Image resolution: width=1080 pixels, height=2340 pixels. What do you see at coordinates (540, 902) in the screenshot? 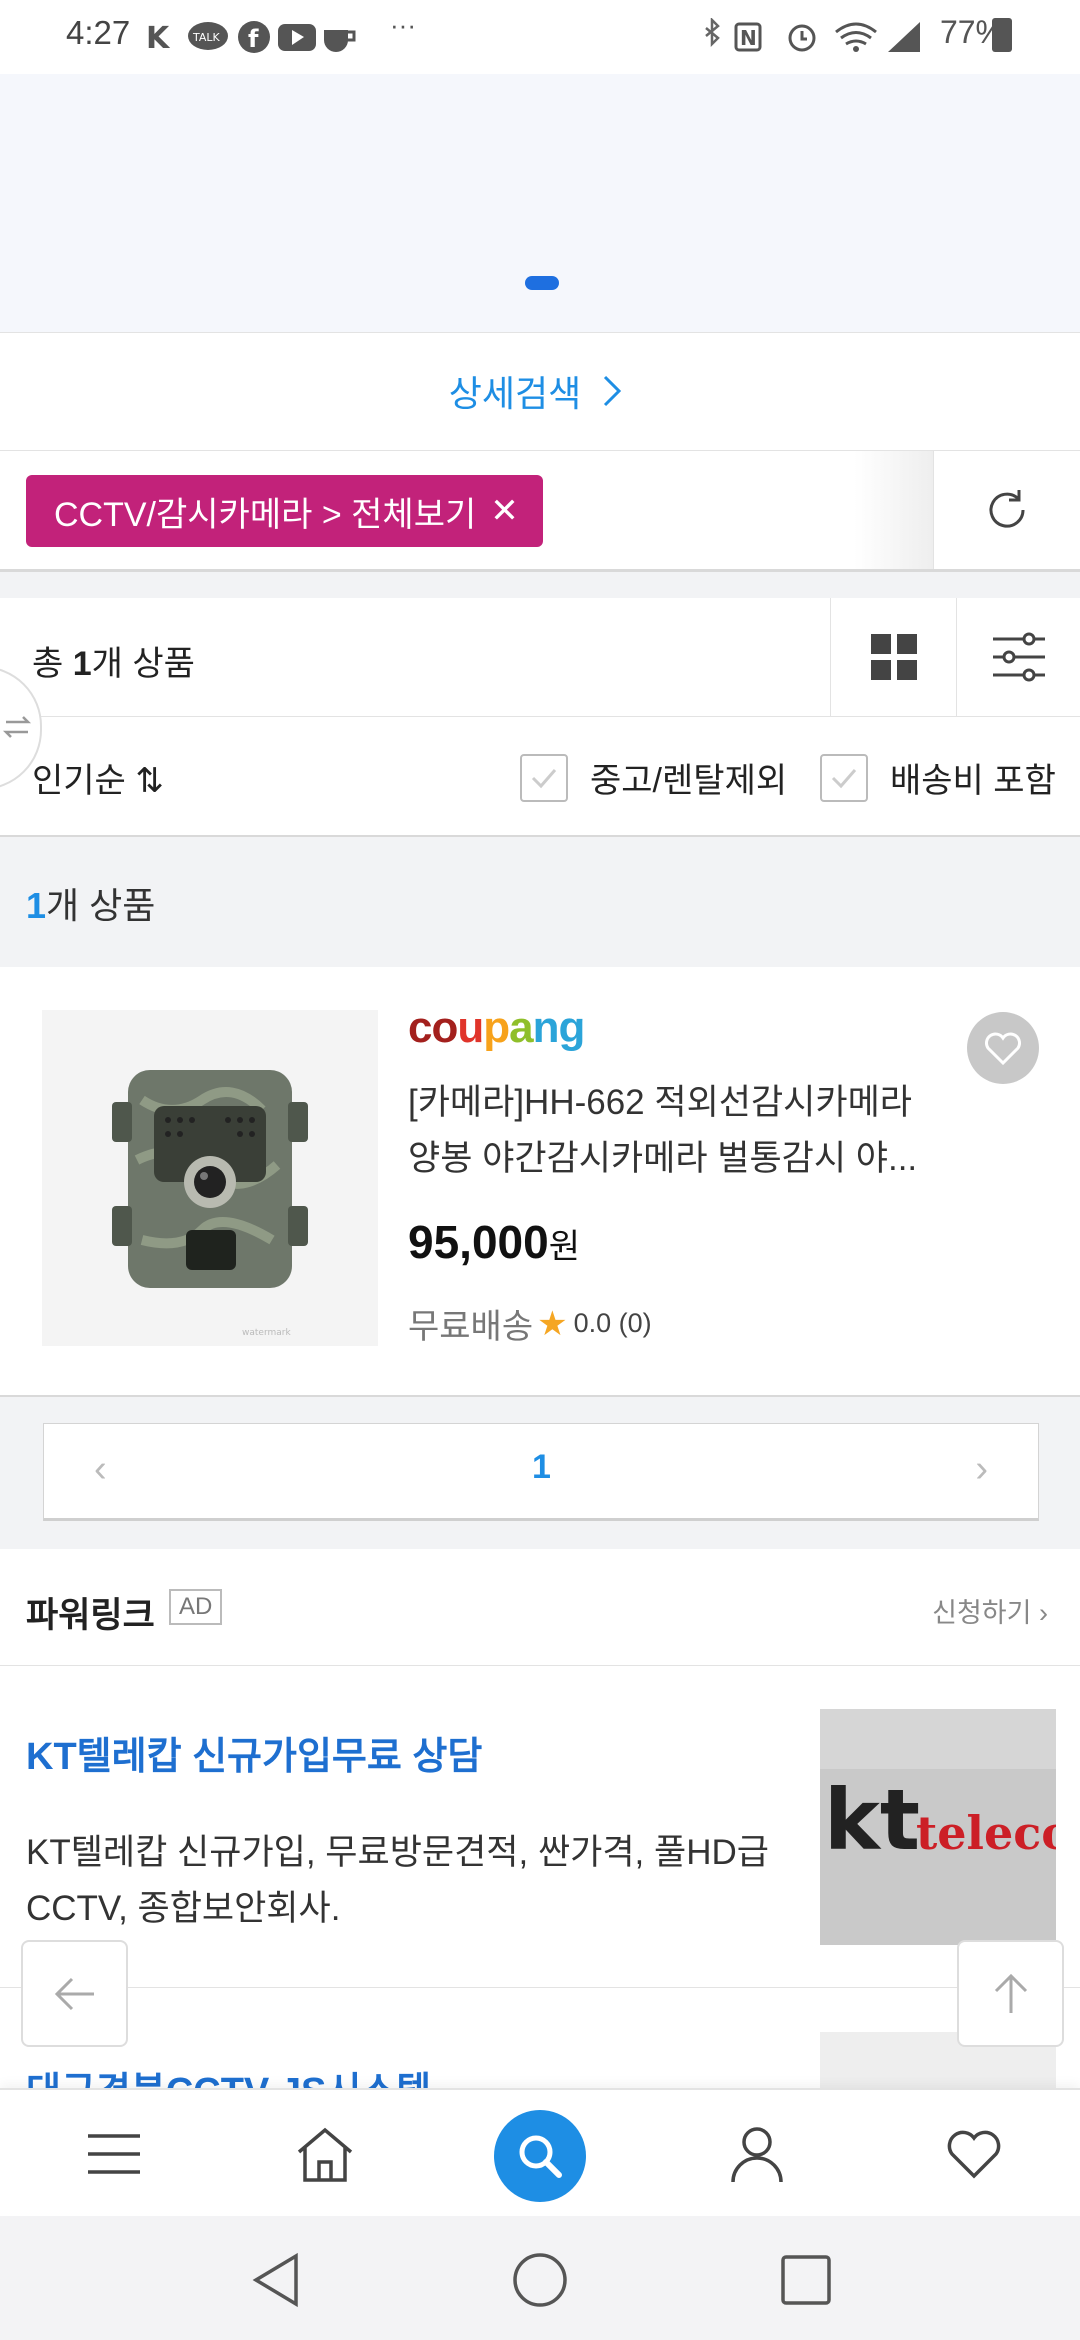
I see `product-count-header: 1개 상품` at bounding box center [540, 902].